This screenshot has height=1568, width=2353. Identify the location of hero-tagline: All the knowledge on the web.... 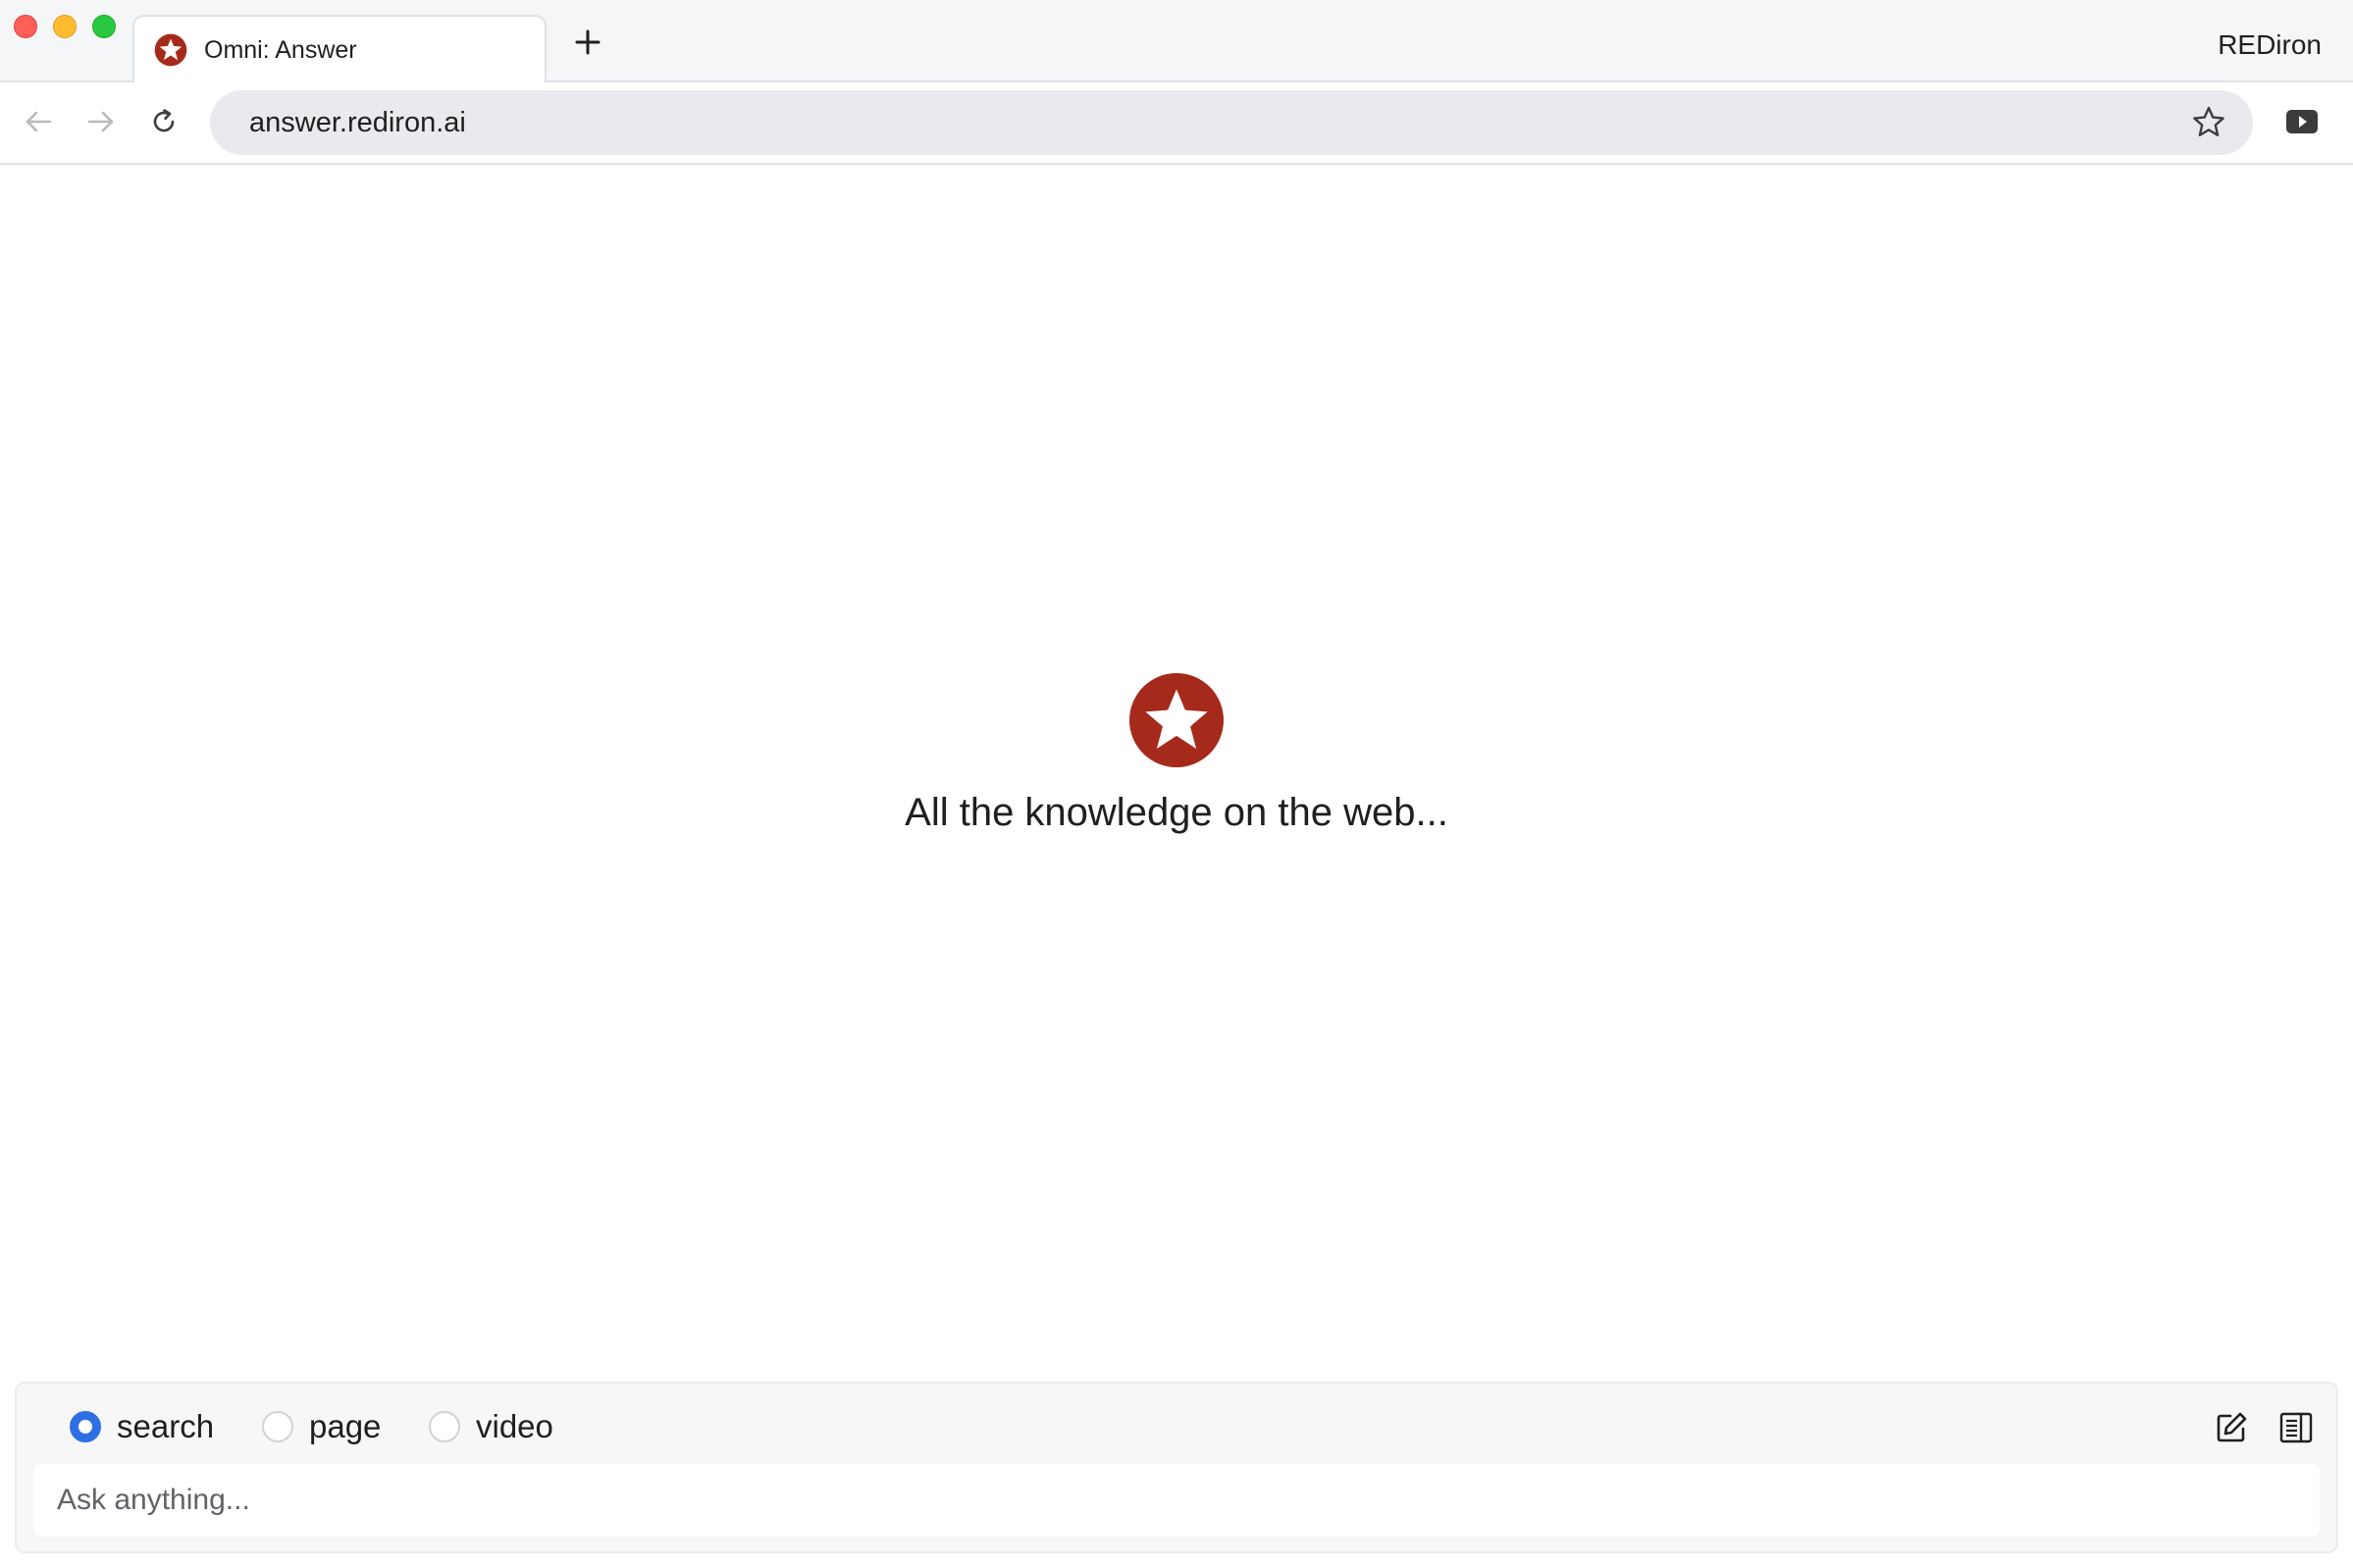
(1176, 812).